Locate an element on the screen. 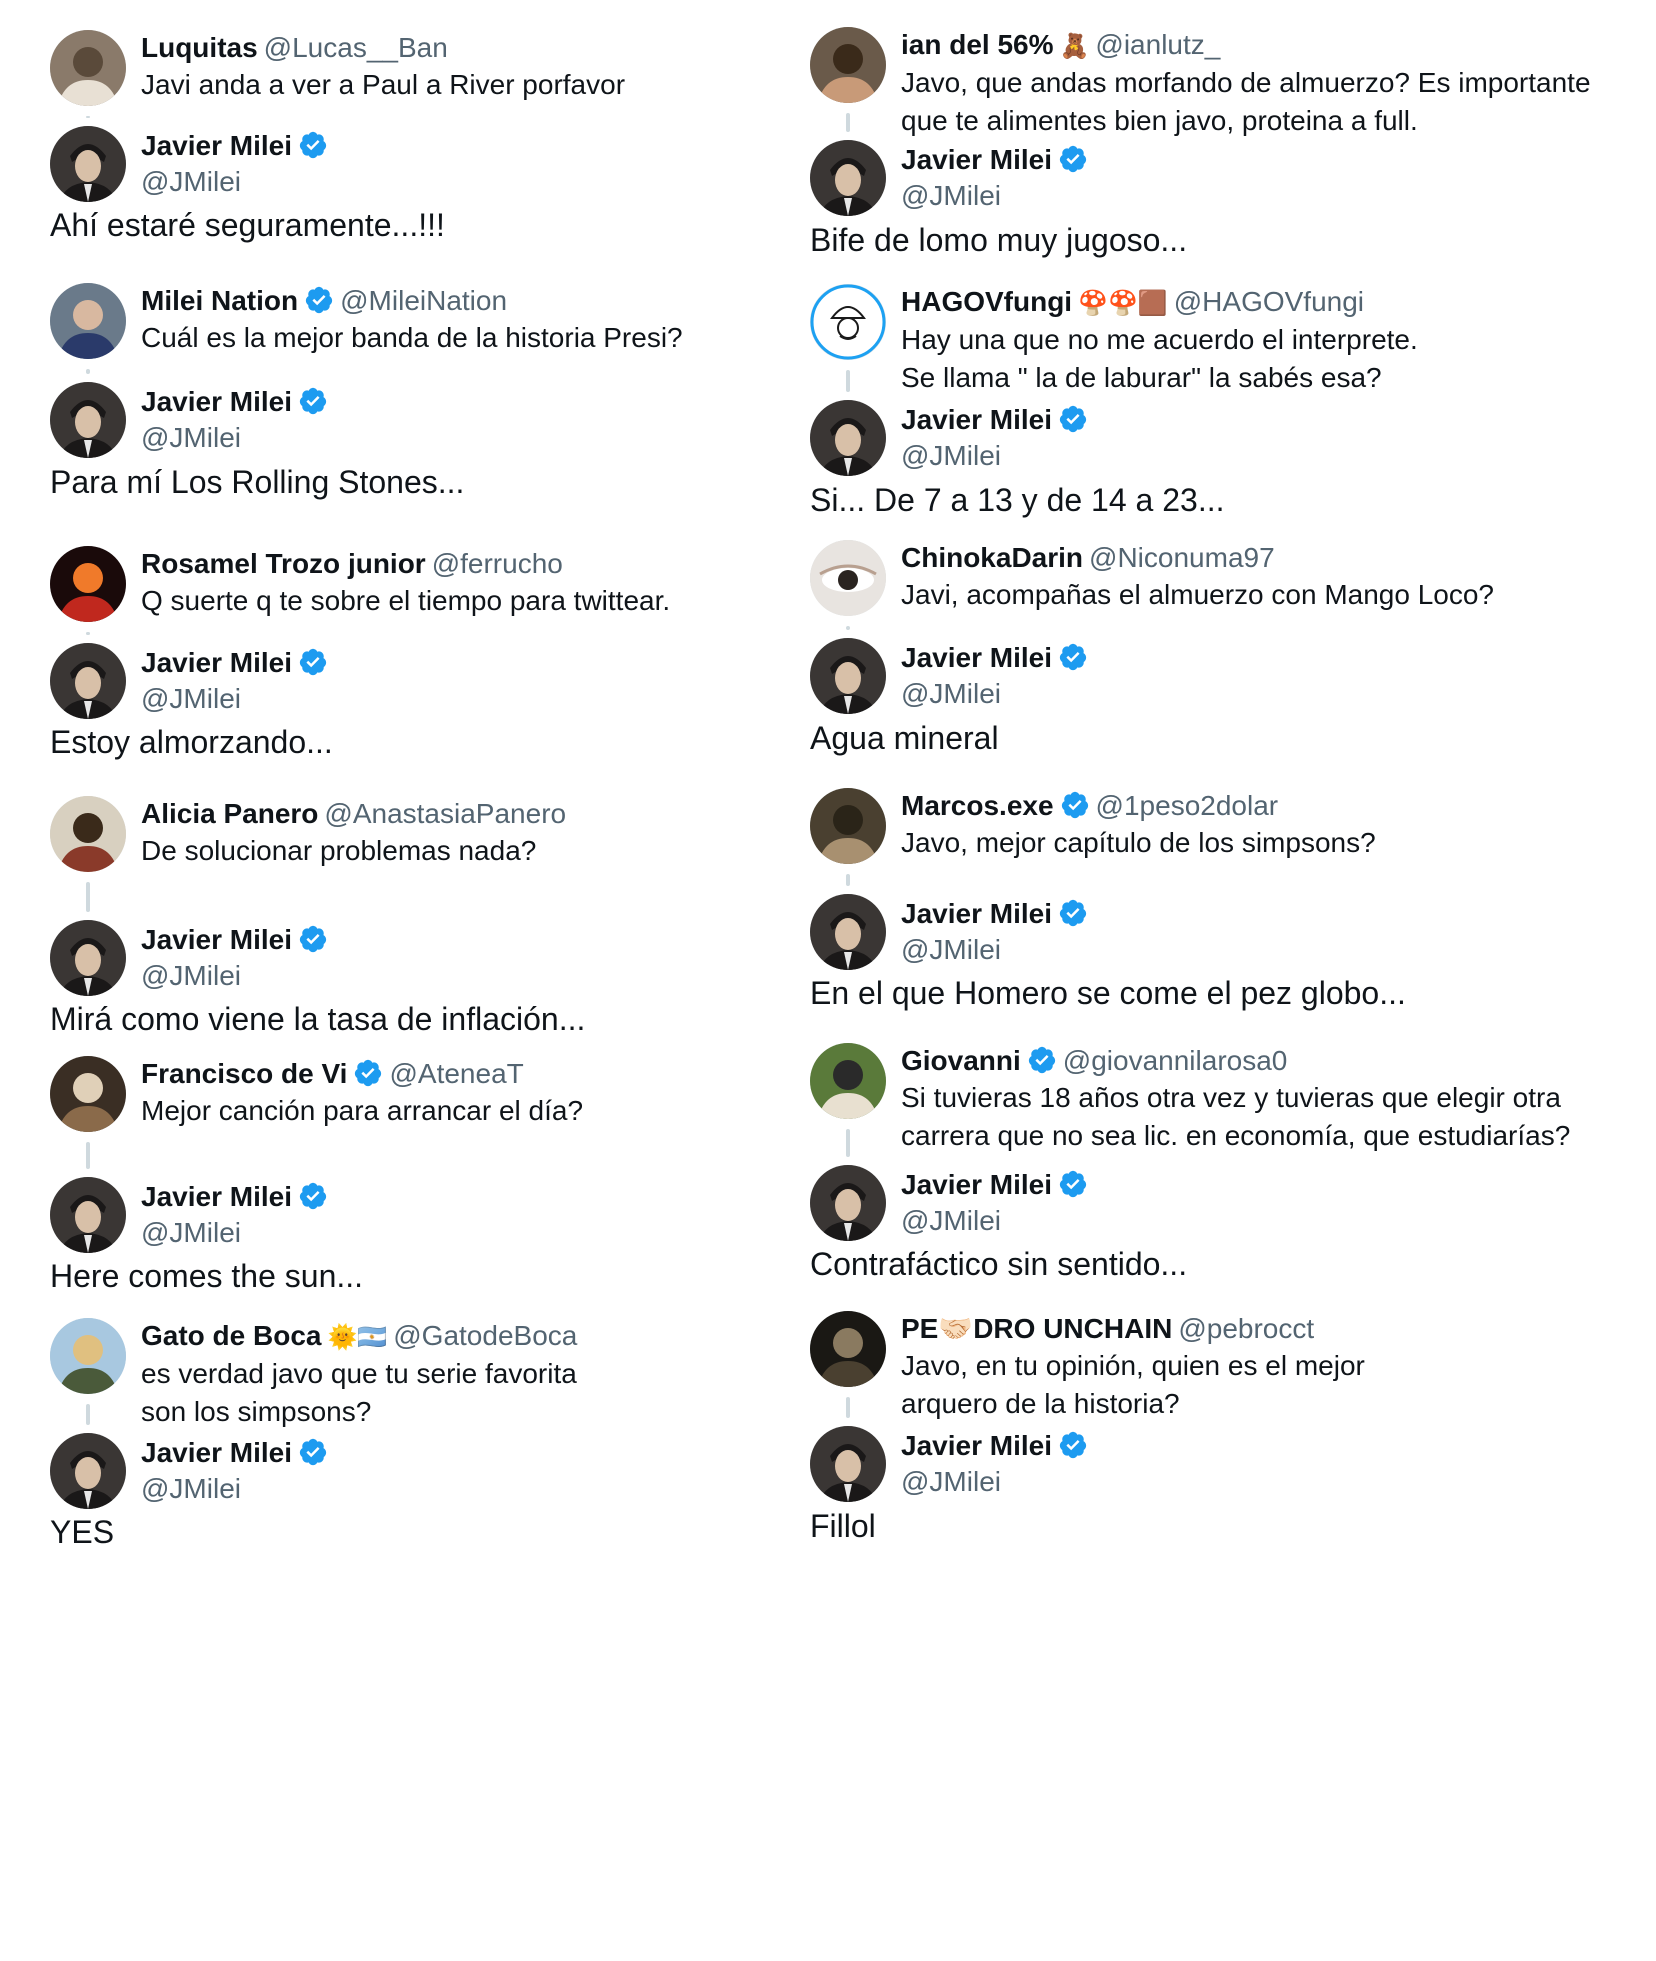 This screenshot has width=1656, height=1961. question-author-name: ChinokaDarin is located at coordinates (992, 557).